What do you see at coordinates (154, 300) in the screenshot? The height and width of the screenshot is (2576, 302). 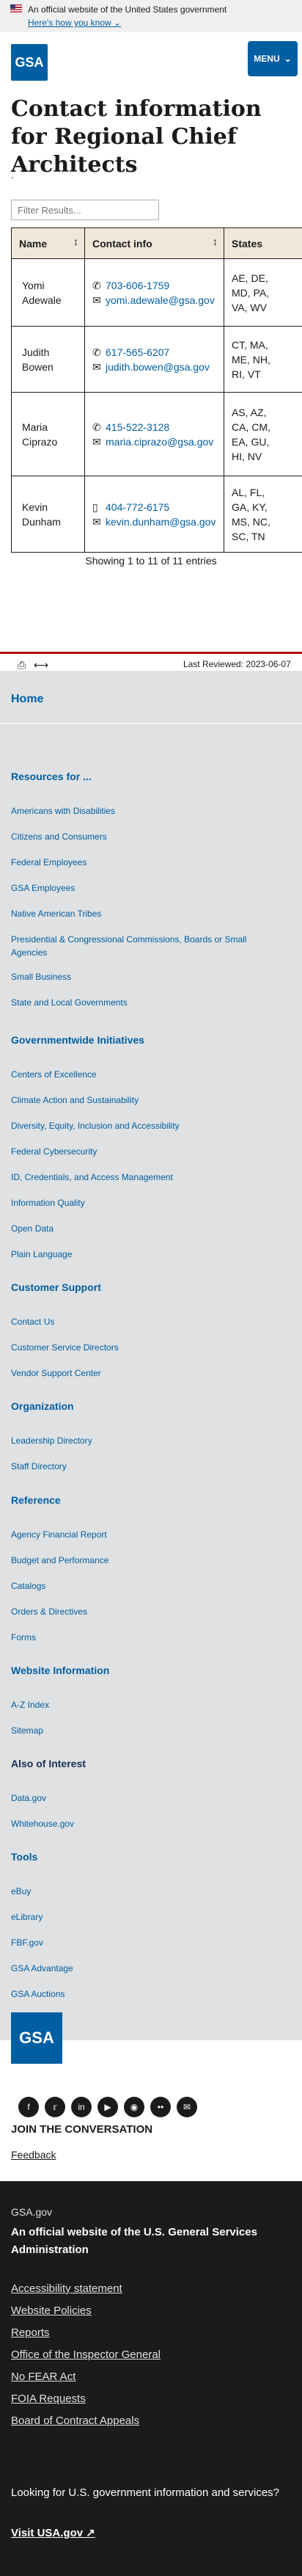 I see `email-link: ✉ yomi.adewale@gsa.gov` at bounding box center [154, 300].